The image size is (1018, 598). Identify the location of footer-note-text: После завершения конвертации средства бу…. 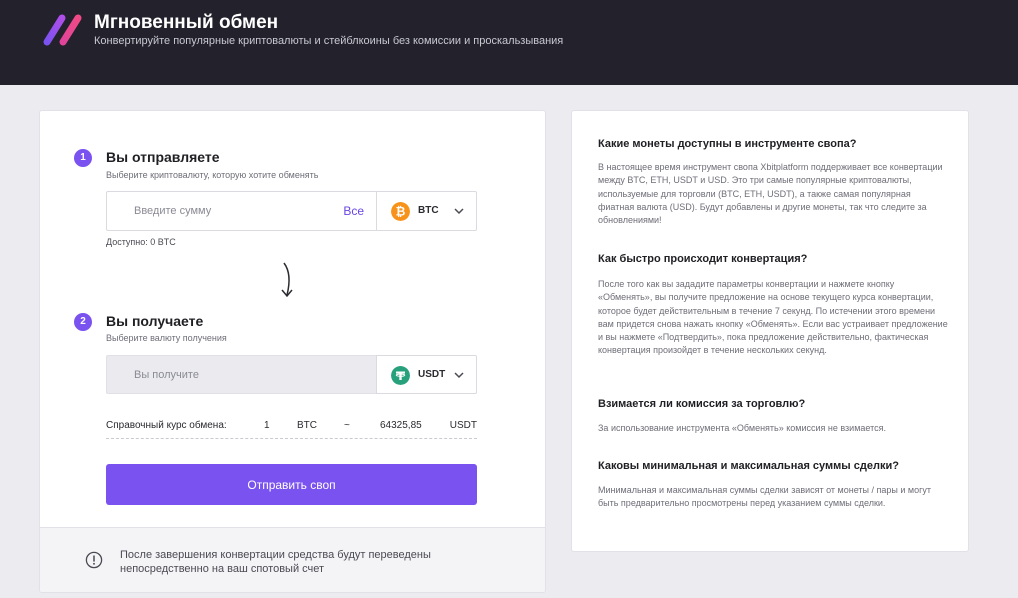
(275, 562).